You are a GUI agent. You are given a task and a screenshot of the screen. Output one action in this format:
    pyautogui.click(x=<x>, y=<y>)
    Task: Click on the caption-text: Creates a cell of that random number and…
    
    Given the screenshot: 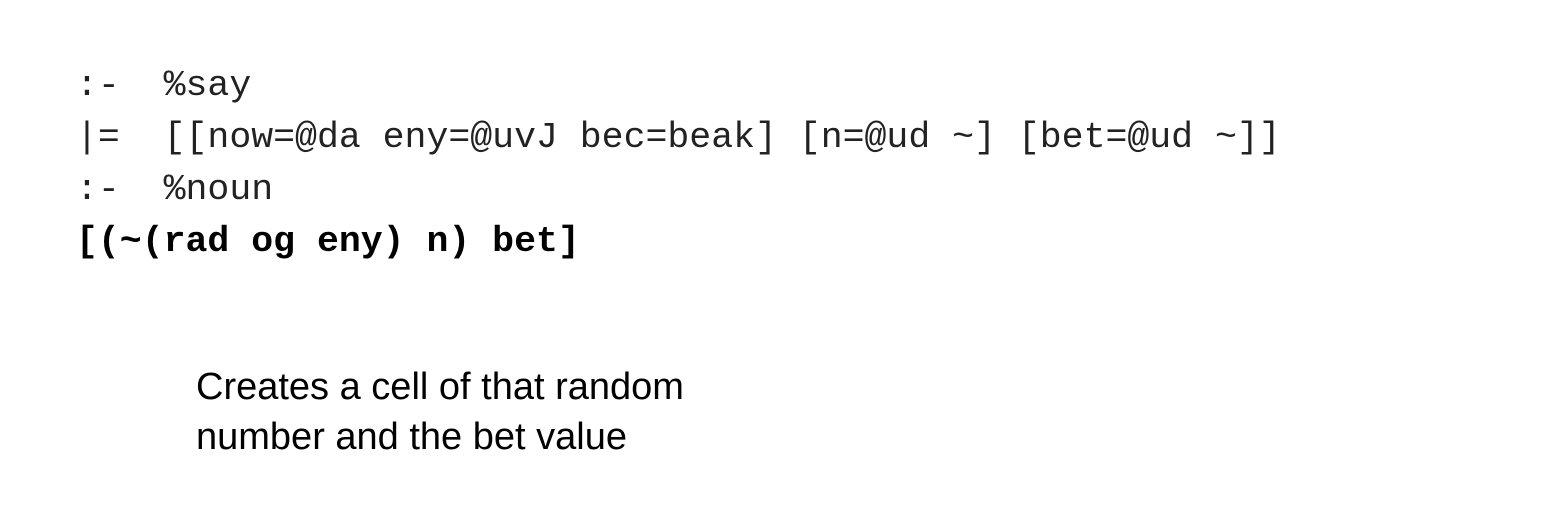 What is the action you would take?
    pyautogui.click(x=440, y=412)
    